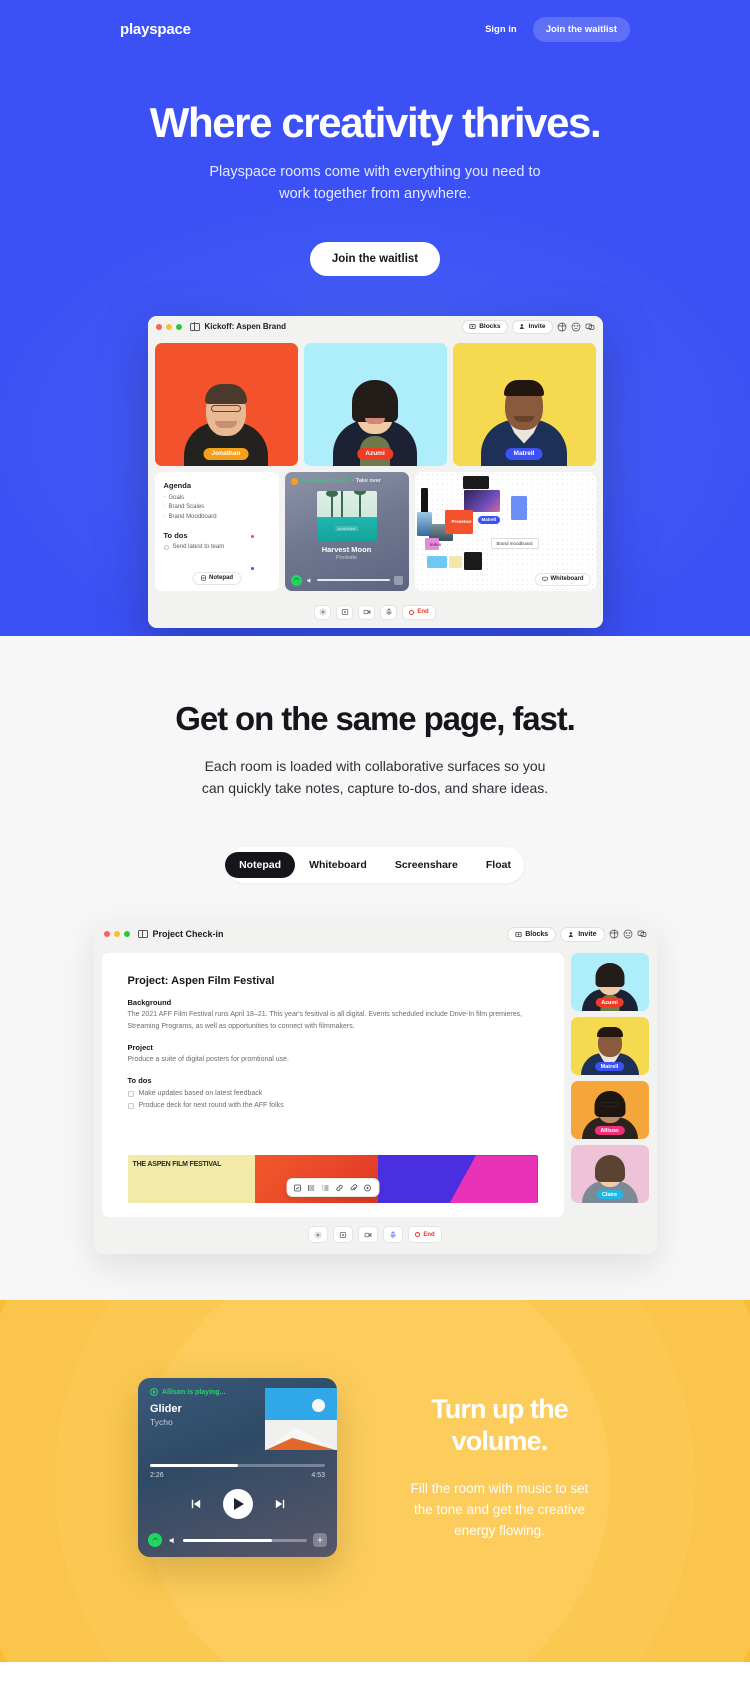 Image resolution: width=750 pixels, height=1688 pixels. I want to click on section2-title: Get on the same page, fast., so click(375, 718).